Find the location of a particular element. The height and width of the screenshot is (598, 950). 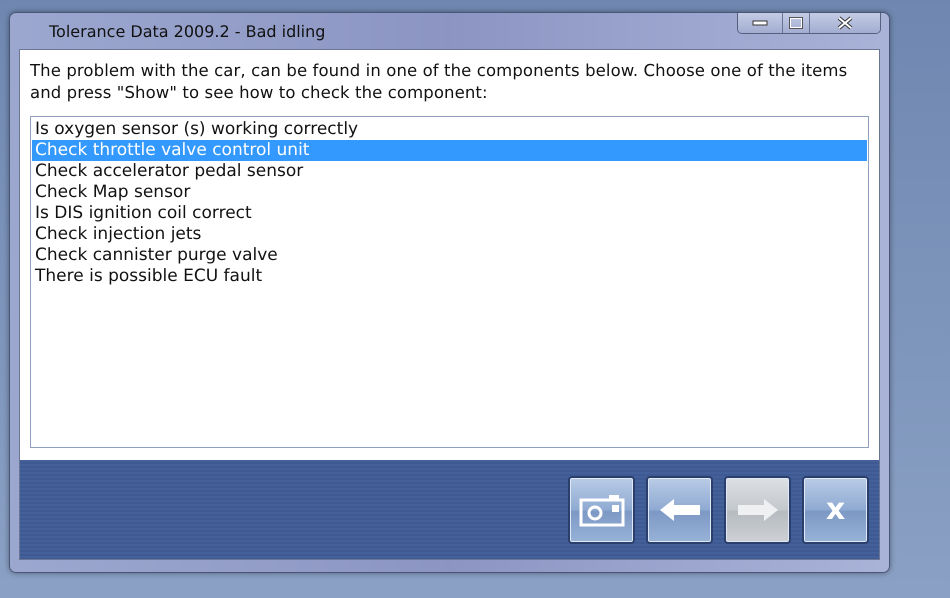

instruction-text: The problem with the car, can be found in one of the components below. Choose one of the items and press "Show" to see how to check the component: is located at coordinates (439, 82).